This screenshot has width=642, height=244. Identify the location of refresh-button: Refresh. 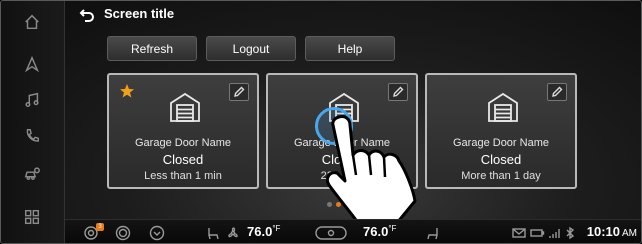
(152, 48).